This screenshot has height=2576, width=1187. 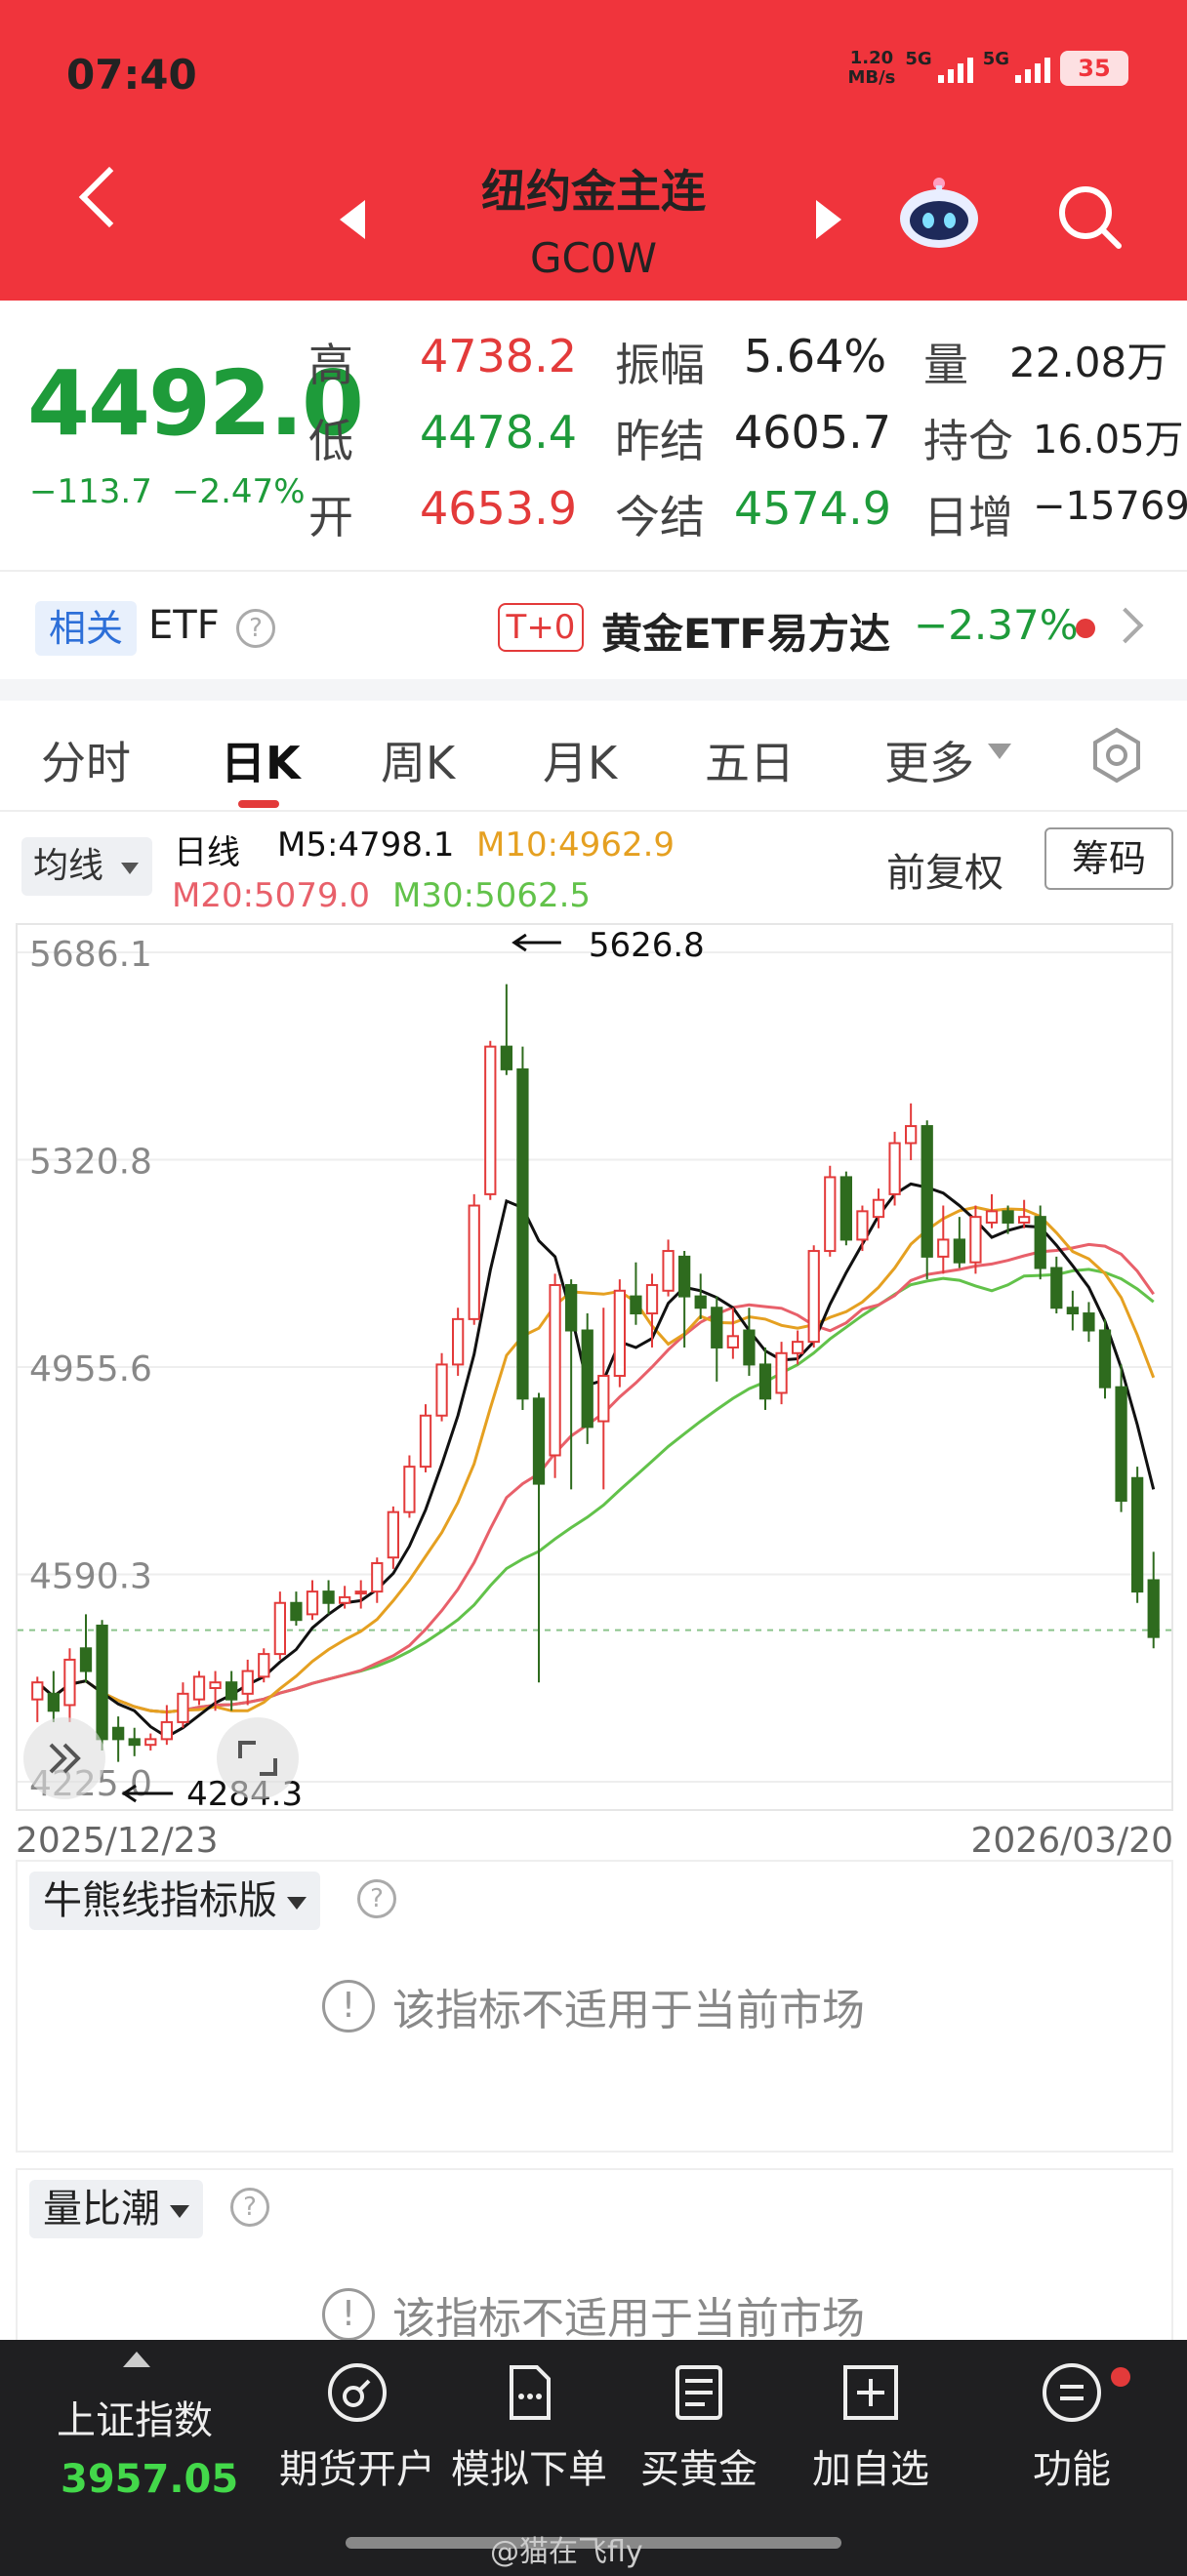 I want to click on indicator-select-2: 量比潮, so click(x=116, y=2209).